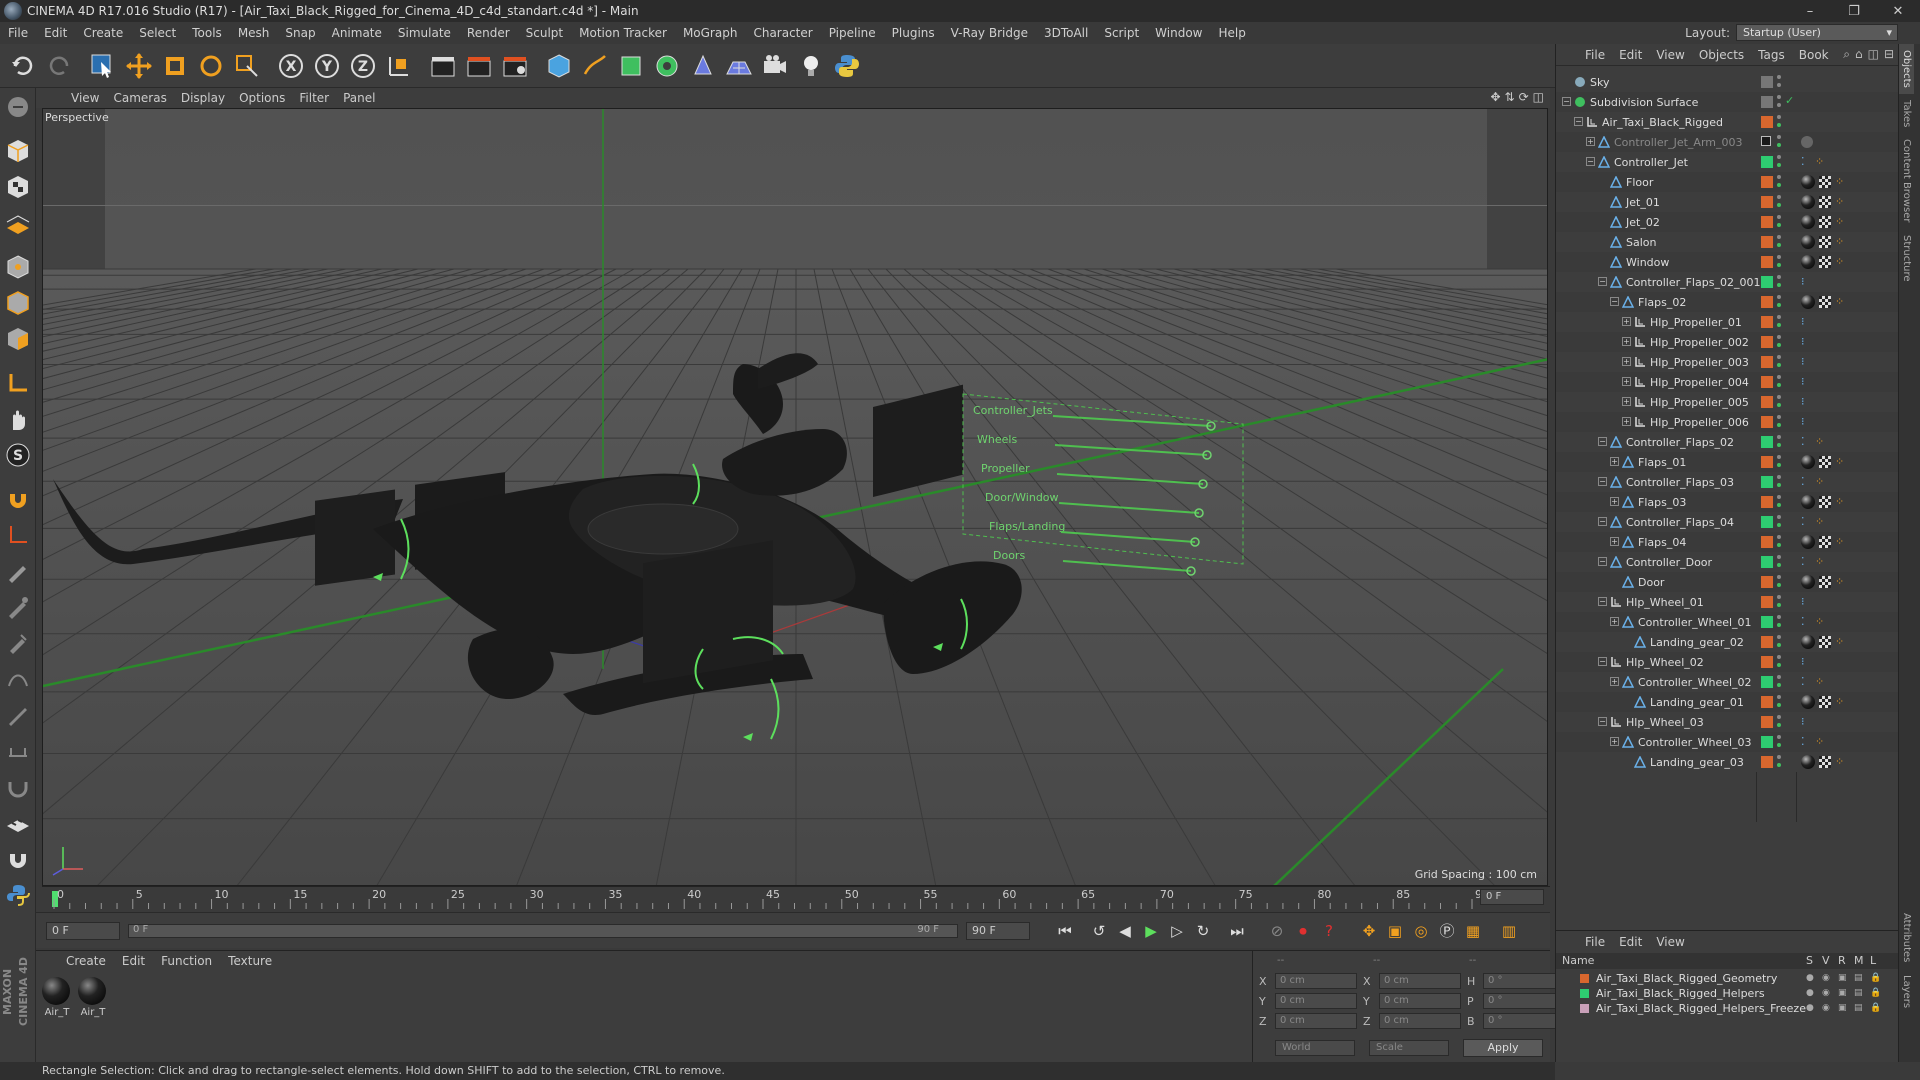  What do you see at coordinates (544, 33) in the screenshot?
I see `menu-sculpt: Sculpt` at bounding box center [544, 33].